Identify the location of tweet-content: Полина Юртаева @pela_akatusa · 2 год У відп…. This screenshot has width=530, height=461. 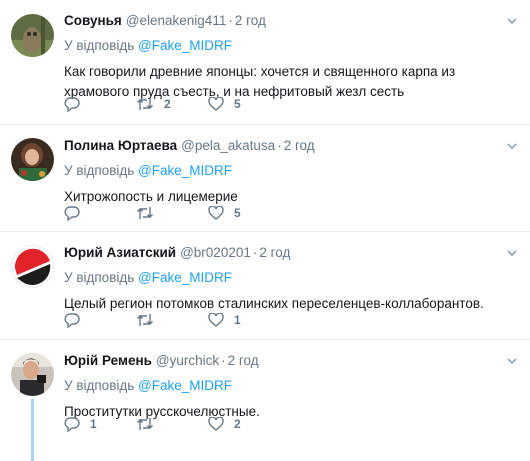
(292, 171).